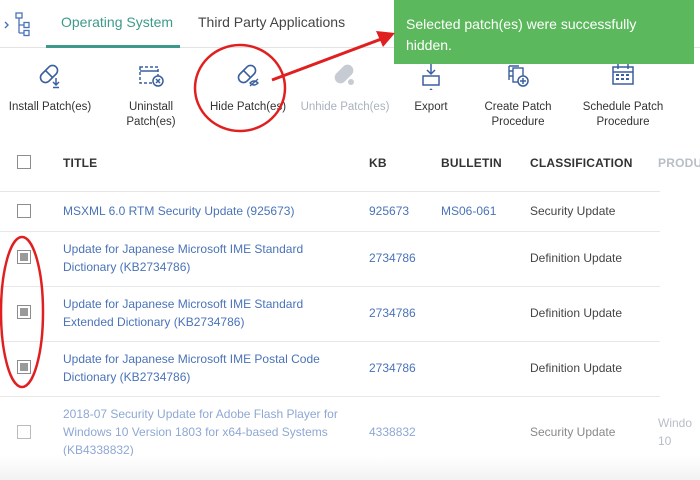 Image resolution: width=700 pixels, height=480 pixels. What do you see at coordinates (49, 76) in the screenshot?
I see `install-patch-icon` at bounding box center [49, 76].